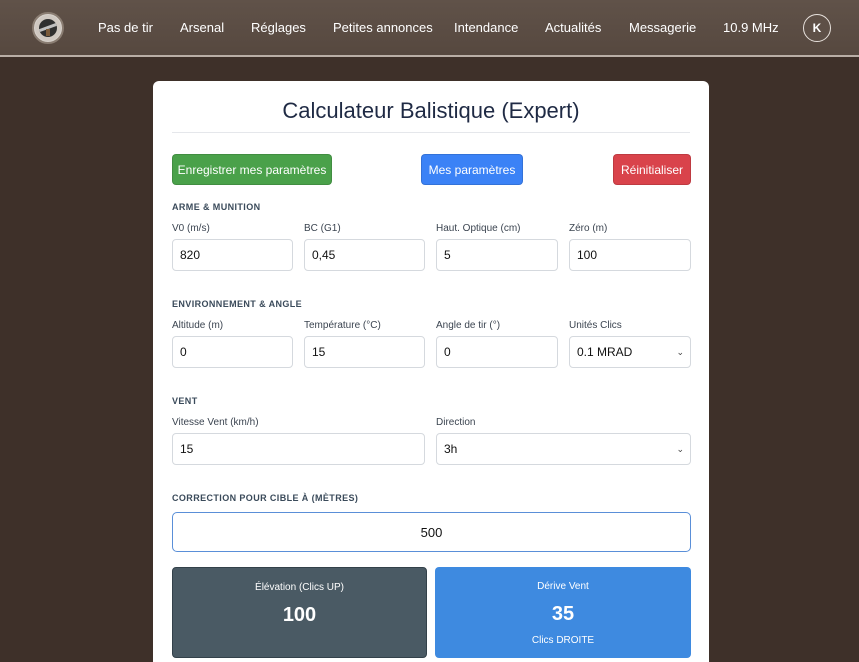  What do you see at coordinates (563, 640) in the screenshot?
I see `wind-drift-direction: Clics DROITE` at bounding box center [563, 640].